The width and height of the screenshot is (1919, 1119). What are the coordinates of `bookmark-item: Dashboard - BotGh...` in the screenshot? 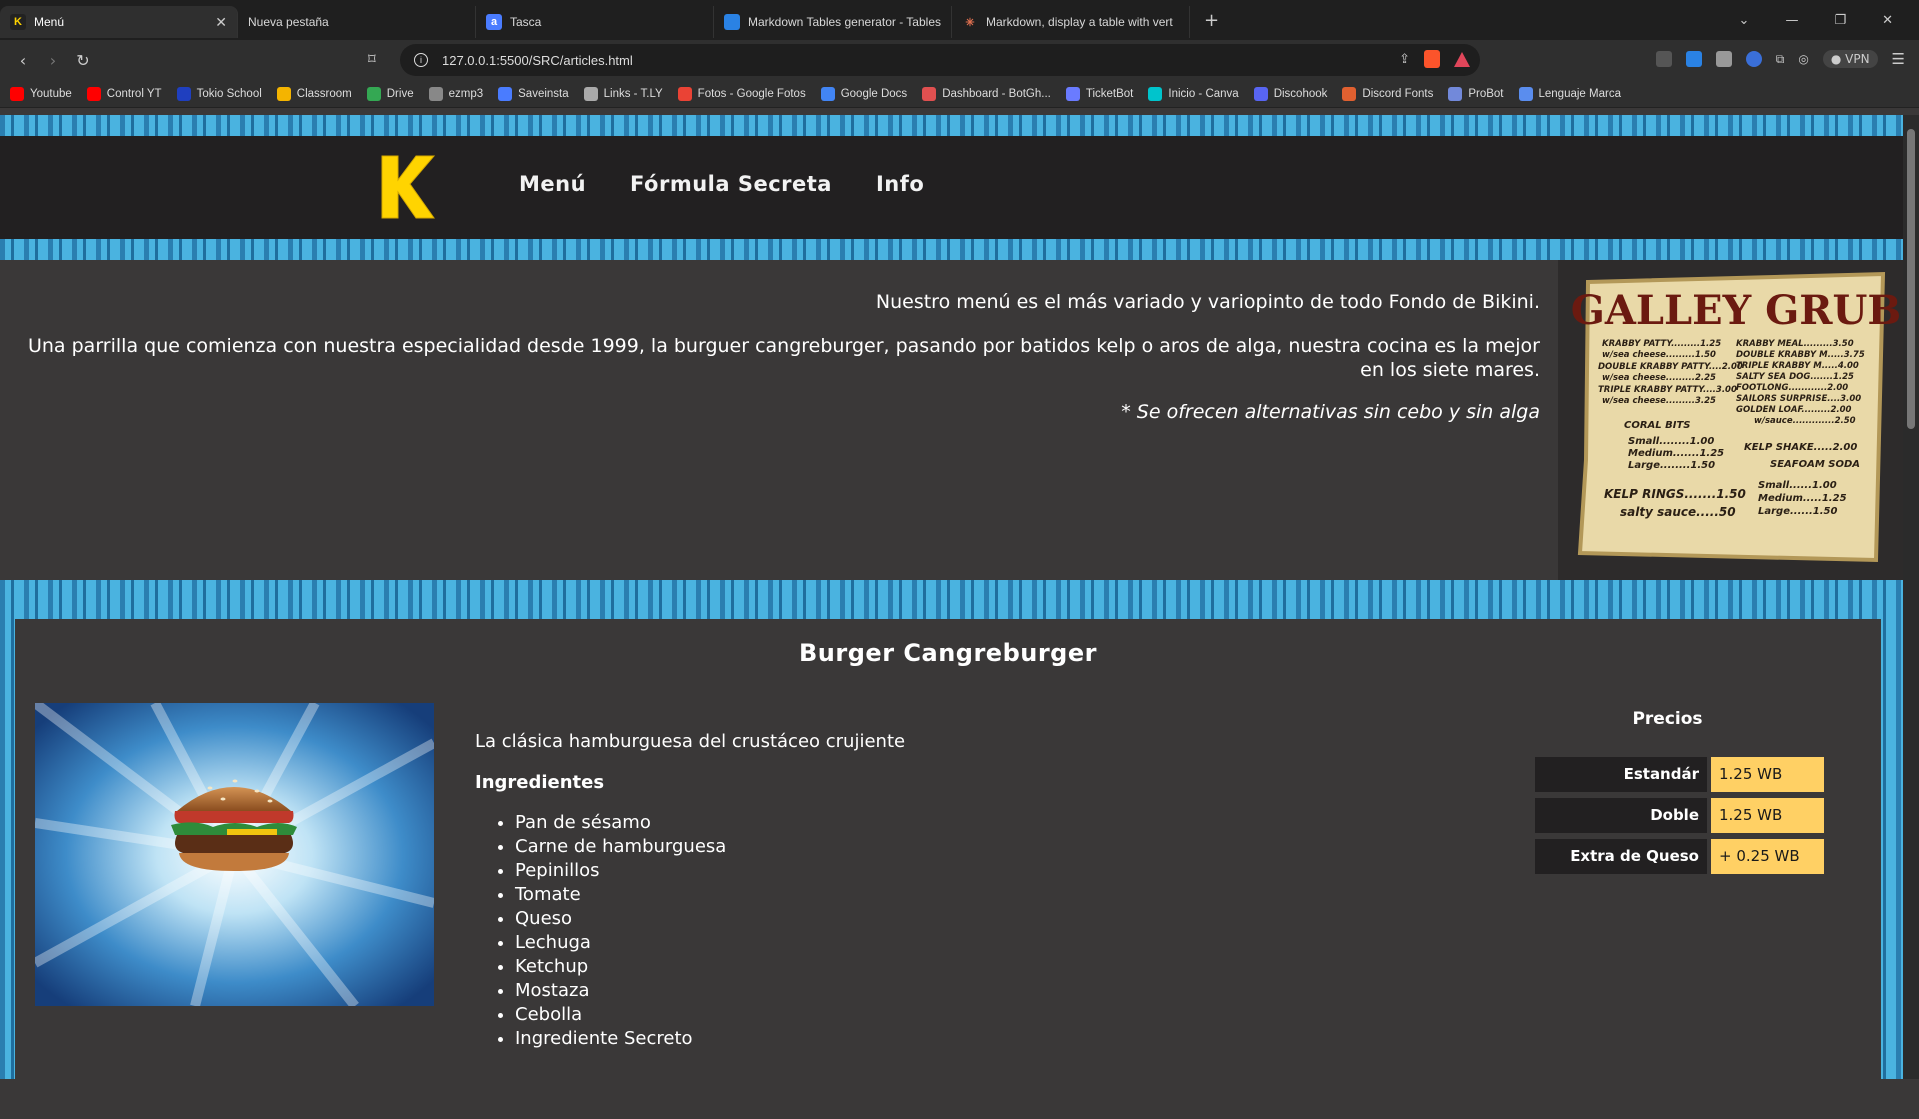 It's located at (986, 93).